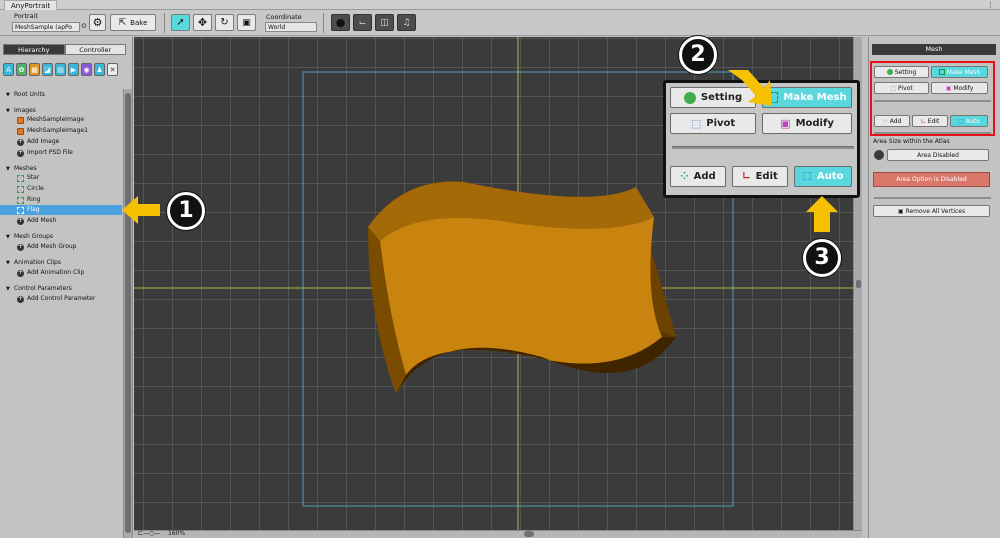 Image resolution: width=1000 pixels, height=538 pixels. What do you see at coordinates (923, 121) in the screenshot?
I see `edit-vertex-icon: ∟` at bounding box center [923, 121].